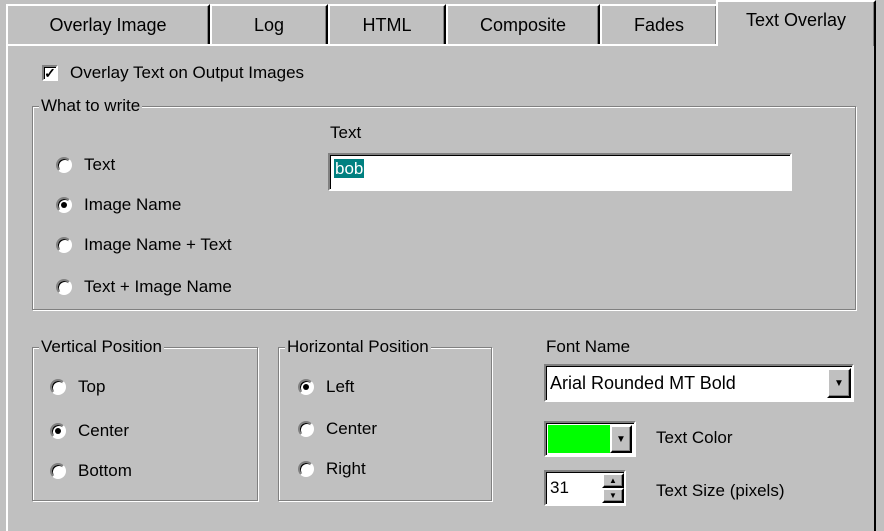  I want to click on spin-up-button: ▲, so click(613, 480).